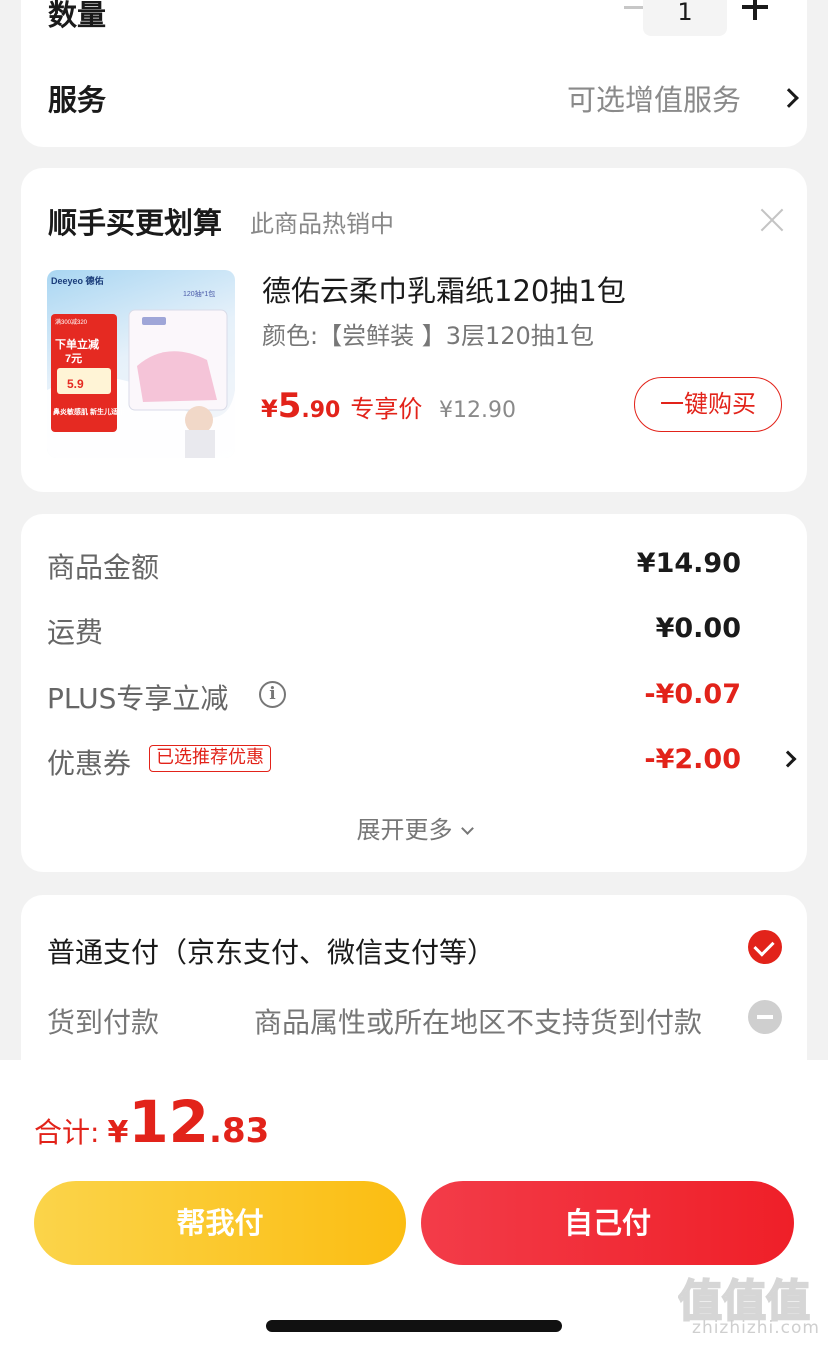 The image size is (828, 1350). Describe the element at coordinates (169, 1122) in the screenshot. I see `total-integer: 12` at that location.